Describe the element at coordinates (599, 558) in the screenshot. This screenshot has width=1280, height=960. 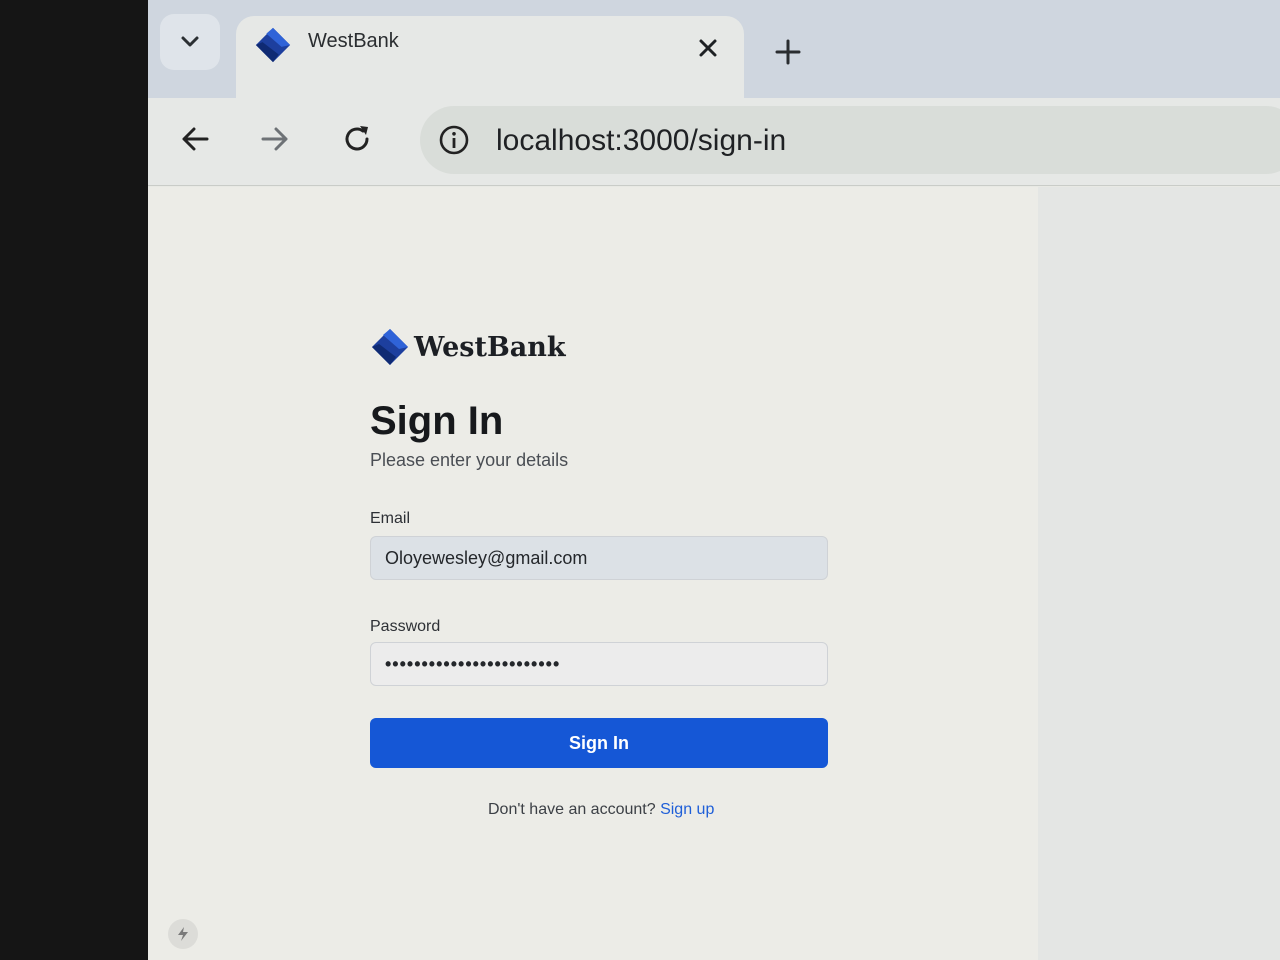
I see `email-field: Oloyewesley@gmail.com` at that location.